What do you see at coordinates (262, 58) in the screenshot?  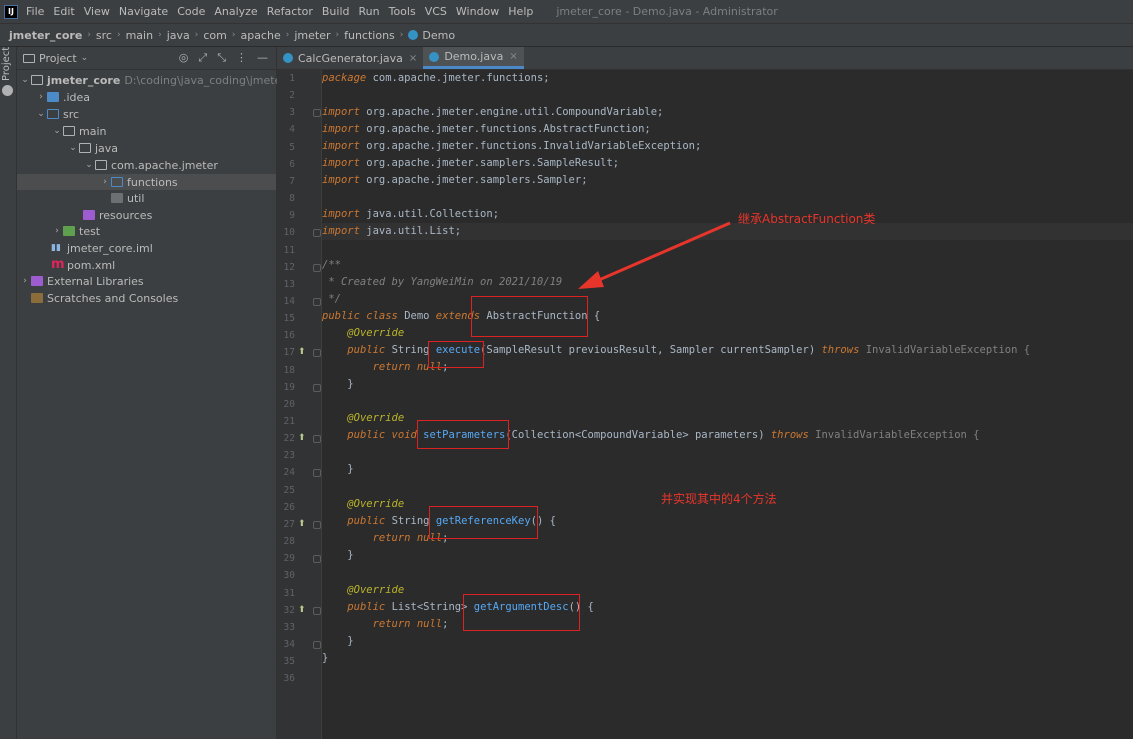 I see `hide-icon: —` at bounding box center [262, 58].